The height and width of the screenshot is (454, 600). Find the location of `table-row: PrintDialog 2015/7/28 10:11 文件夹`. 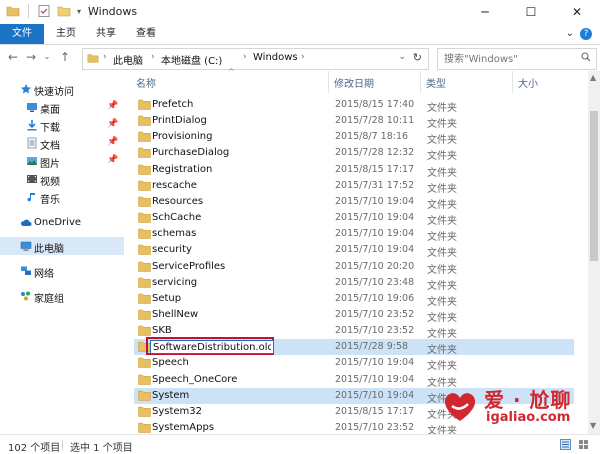

table-row: PrintDialog 2015/7/28 10:11 文件夹 is located at coordinates (354, 121).